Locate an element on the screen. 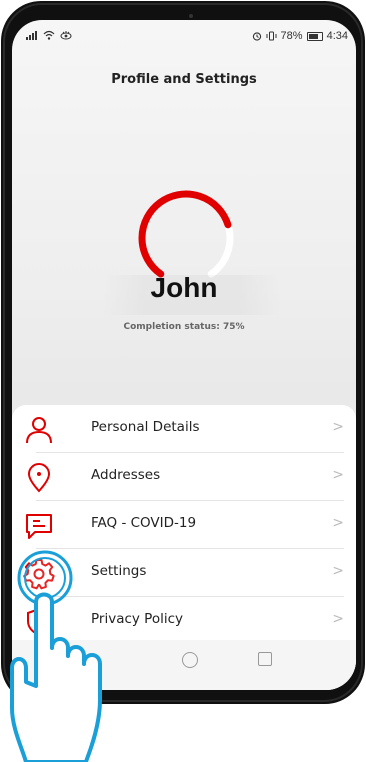 The height and width of the screenshot is (762, 366). vibrate-icon is located at coordinates (271, 36).